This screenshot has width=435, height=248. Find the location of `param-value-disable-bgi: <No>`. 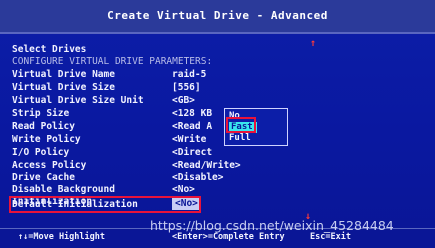

param-value-disable-bgi: <No> is located at coordinates (183, 190).